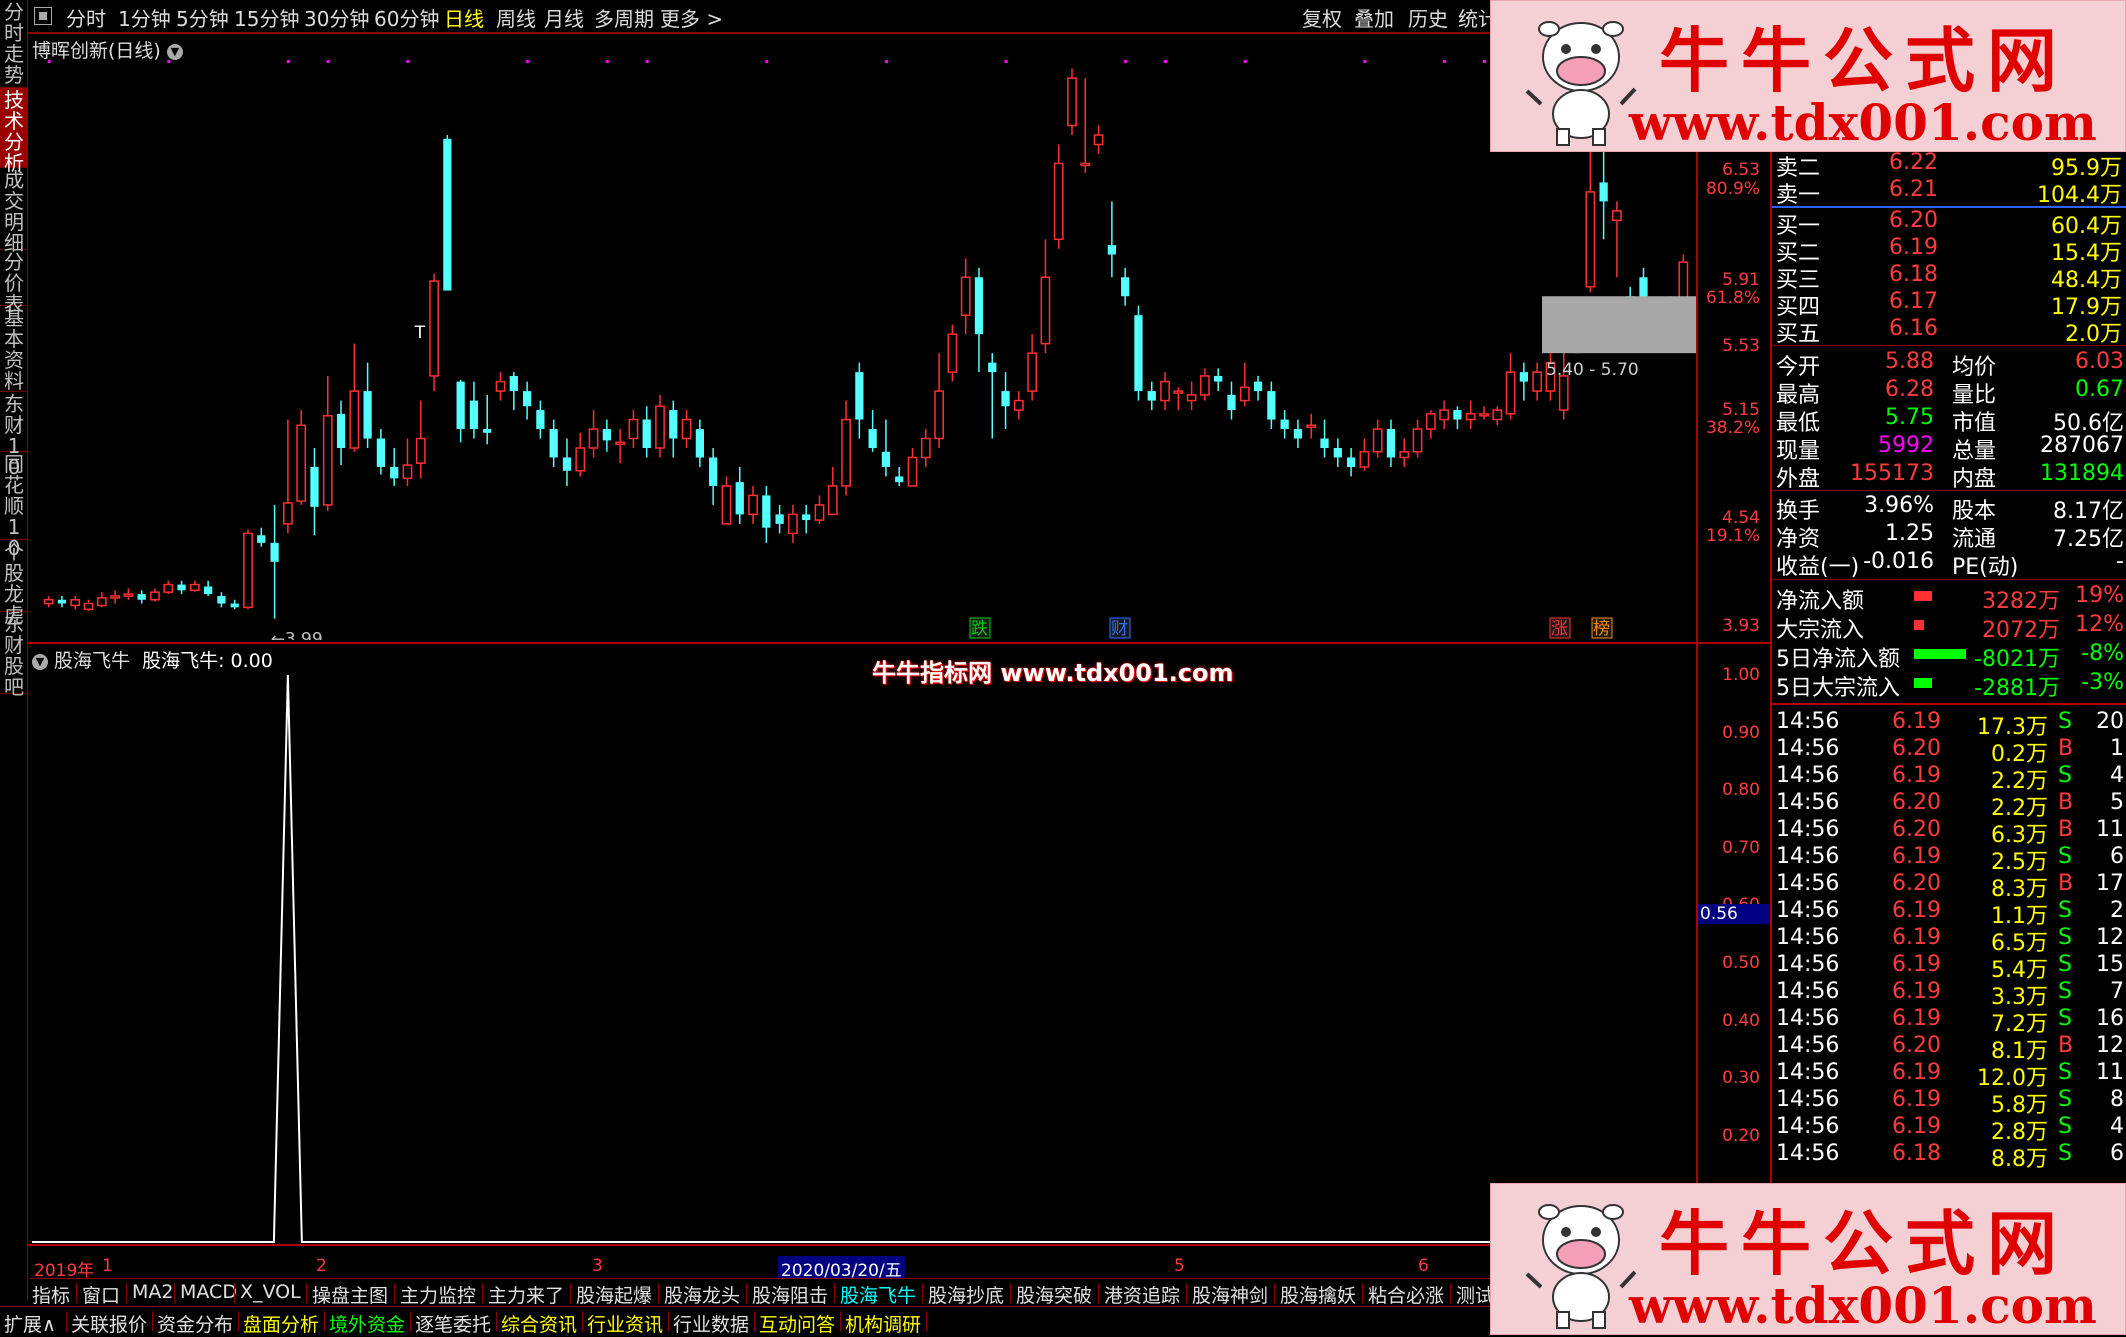 This screenshot has width=2126, height=1337. I want to click on overlay-button: 叠加, so click(1374, 17).